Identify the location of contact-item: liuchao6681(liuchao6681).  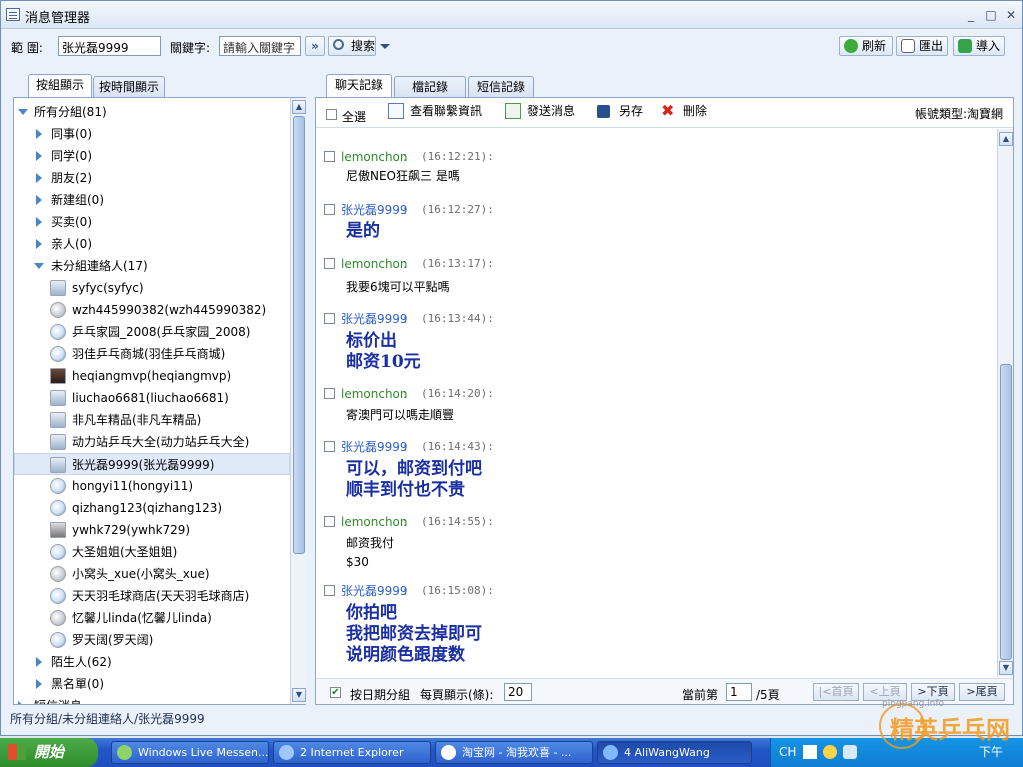
(152, 398).